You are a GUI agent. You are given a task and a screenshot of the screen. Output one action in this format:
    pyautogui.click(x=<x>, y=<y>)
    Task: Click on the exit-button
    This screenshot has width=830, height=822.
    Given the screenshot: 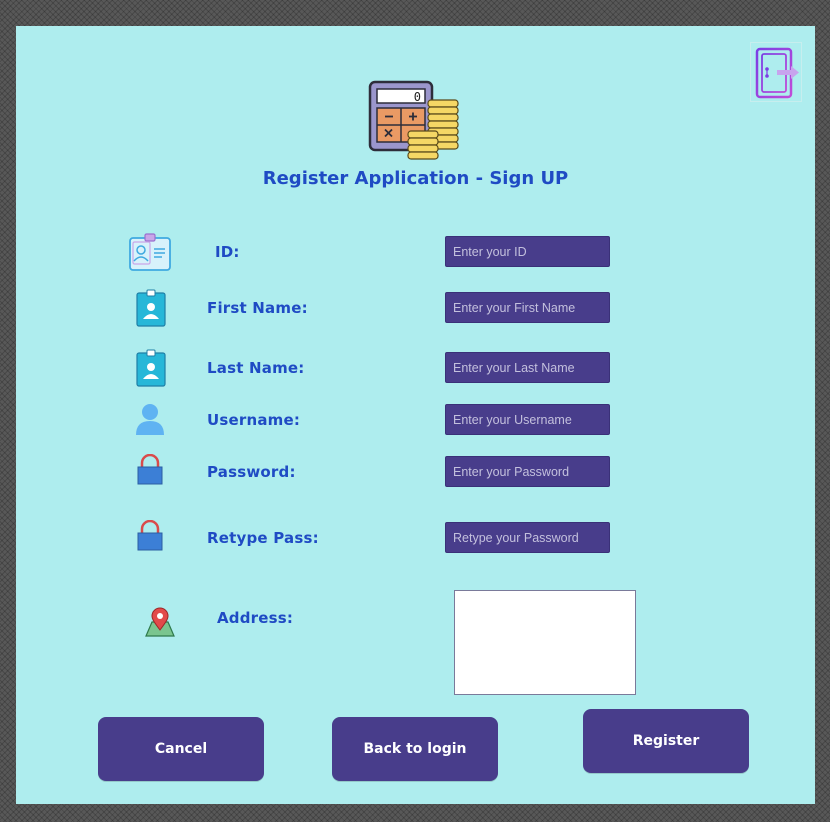 What is the action you would take?
    pyautogui.click(x=776, y=72)
    